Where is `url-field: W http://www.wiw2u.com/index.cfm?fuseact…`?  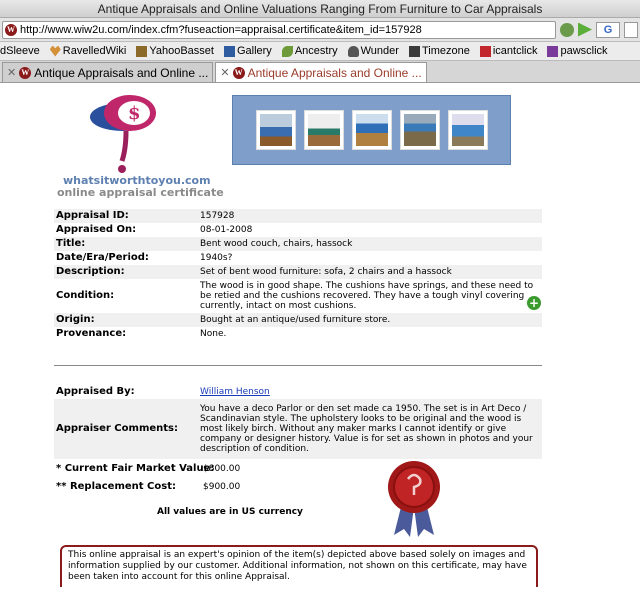
url-field: W http://www.wiw2u.com/index.cfm?fuseact… is located at coordinates (279, 29).